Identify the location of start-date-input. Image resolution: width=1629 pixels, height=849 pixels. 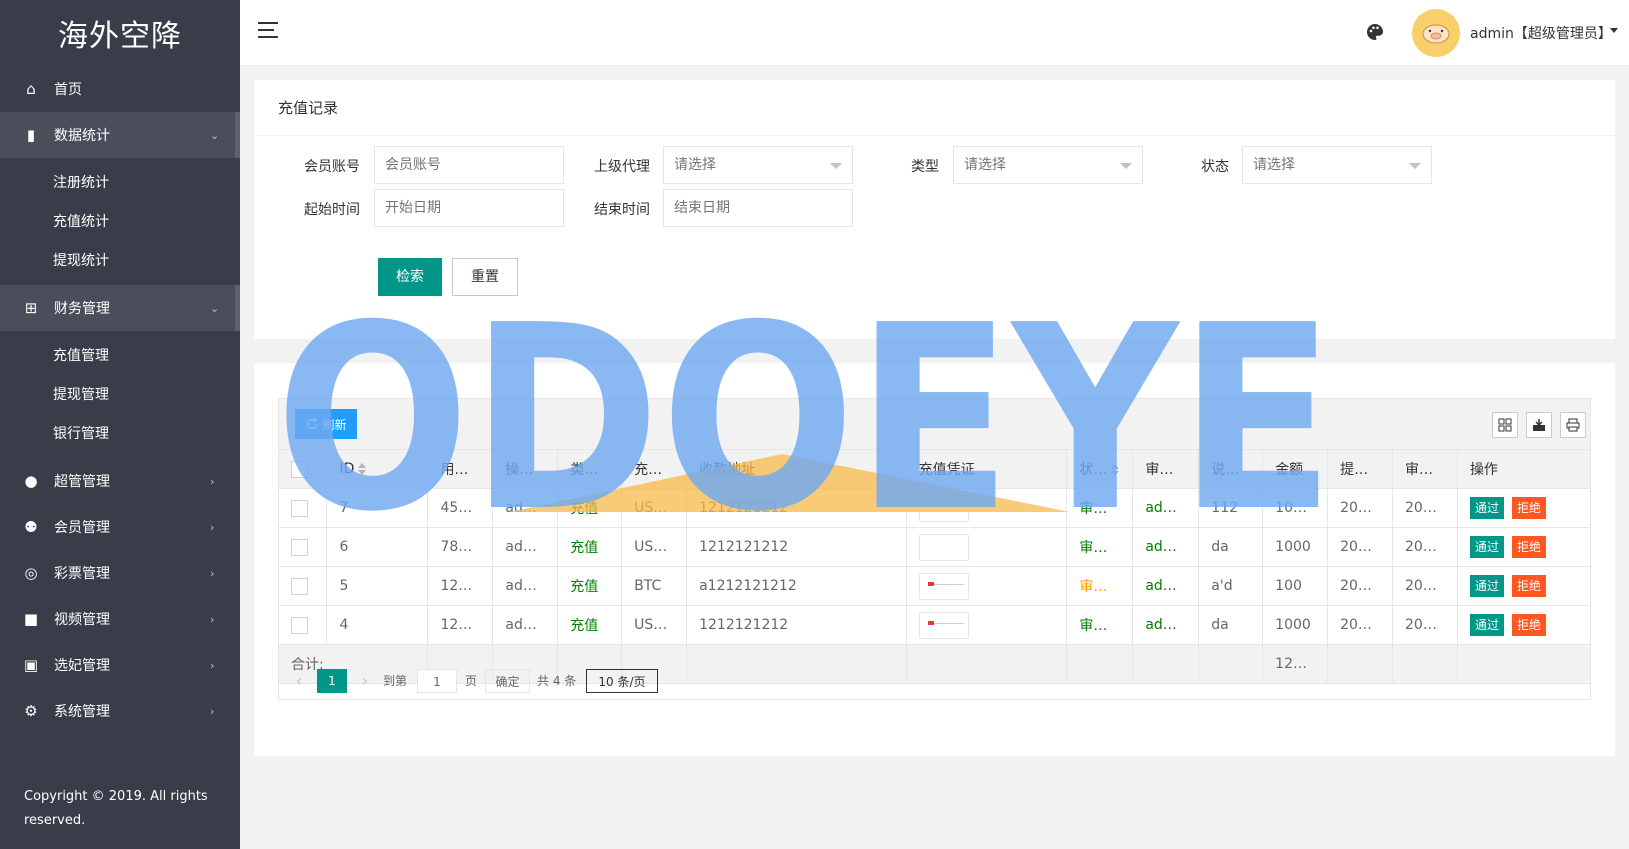
(469, 208).